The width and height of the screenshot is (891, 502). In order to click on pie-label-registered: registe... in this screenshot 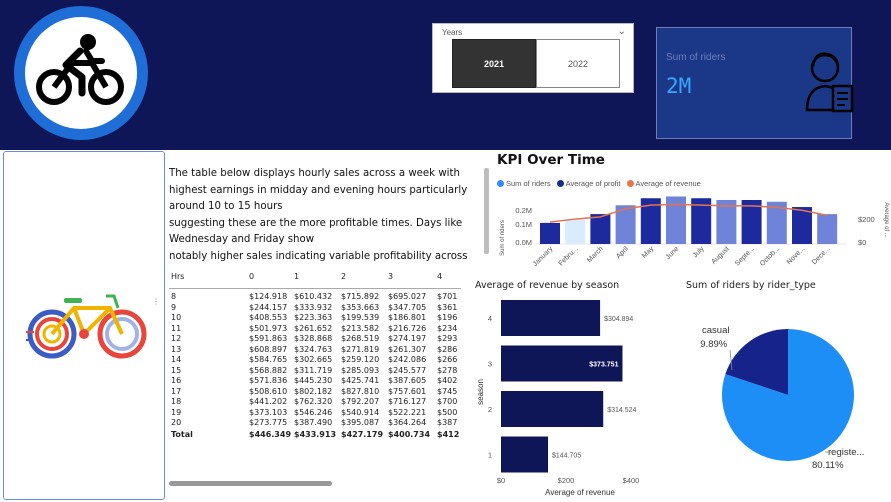, I will do `click(846, 452)`.